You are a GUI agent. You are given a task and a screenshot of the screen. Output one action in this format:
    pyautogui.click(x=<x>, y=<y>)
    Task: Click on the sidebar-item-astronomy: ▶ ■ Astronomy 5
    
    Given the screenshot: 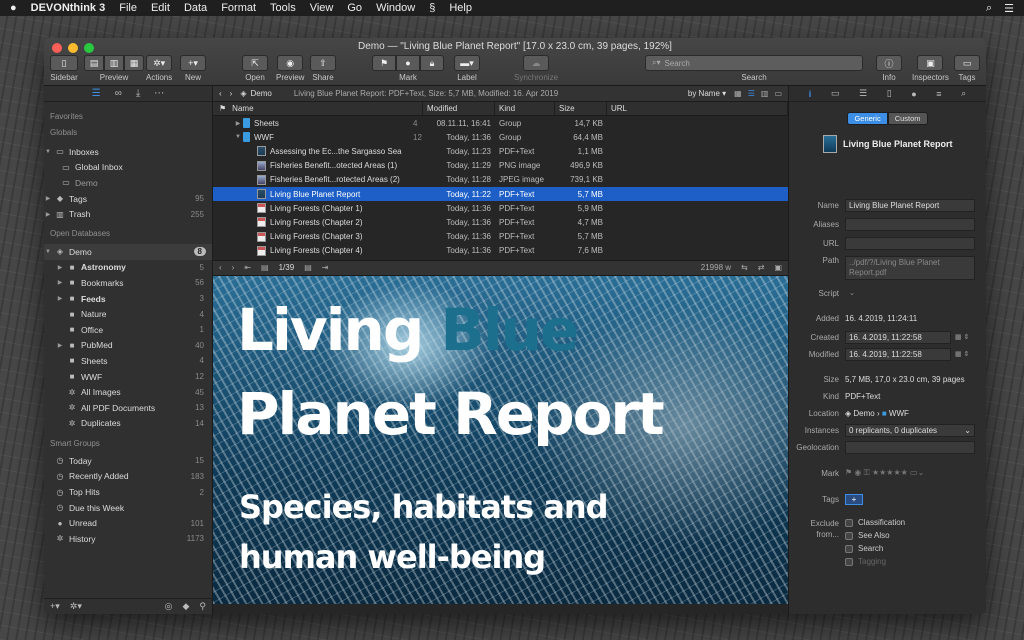 What is the action you would take?
    pyautogui.click(x=128, y=268)
    